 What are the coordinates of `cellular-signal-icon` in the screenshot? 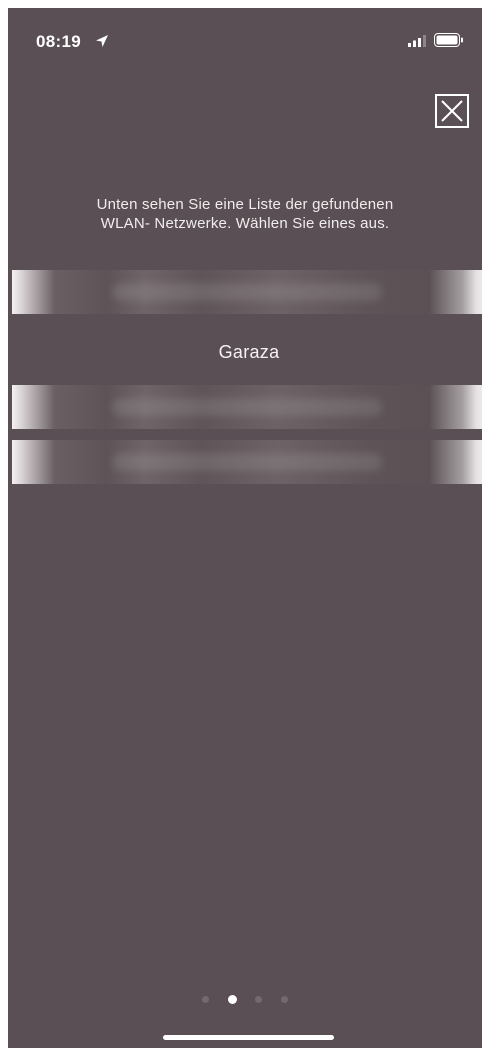 It's located at (417, 41).